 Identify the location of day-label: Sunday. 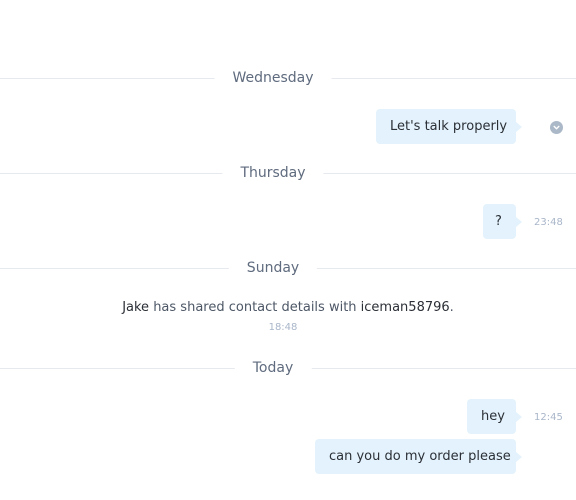
(273, 268).